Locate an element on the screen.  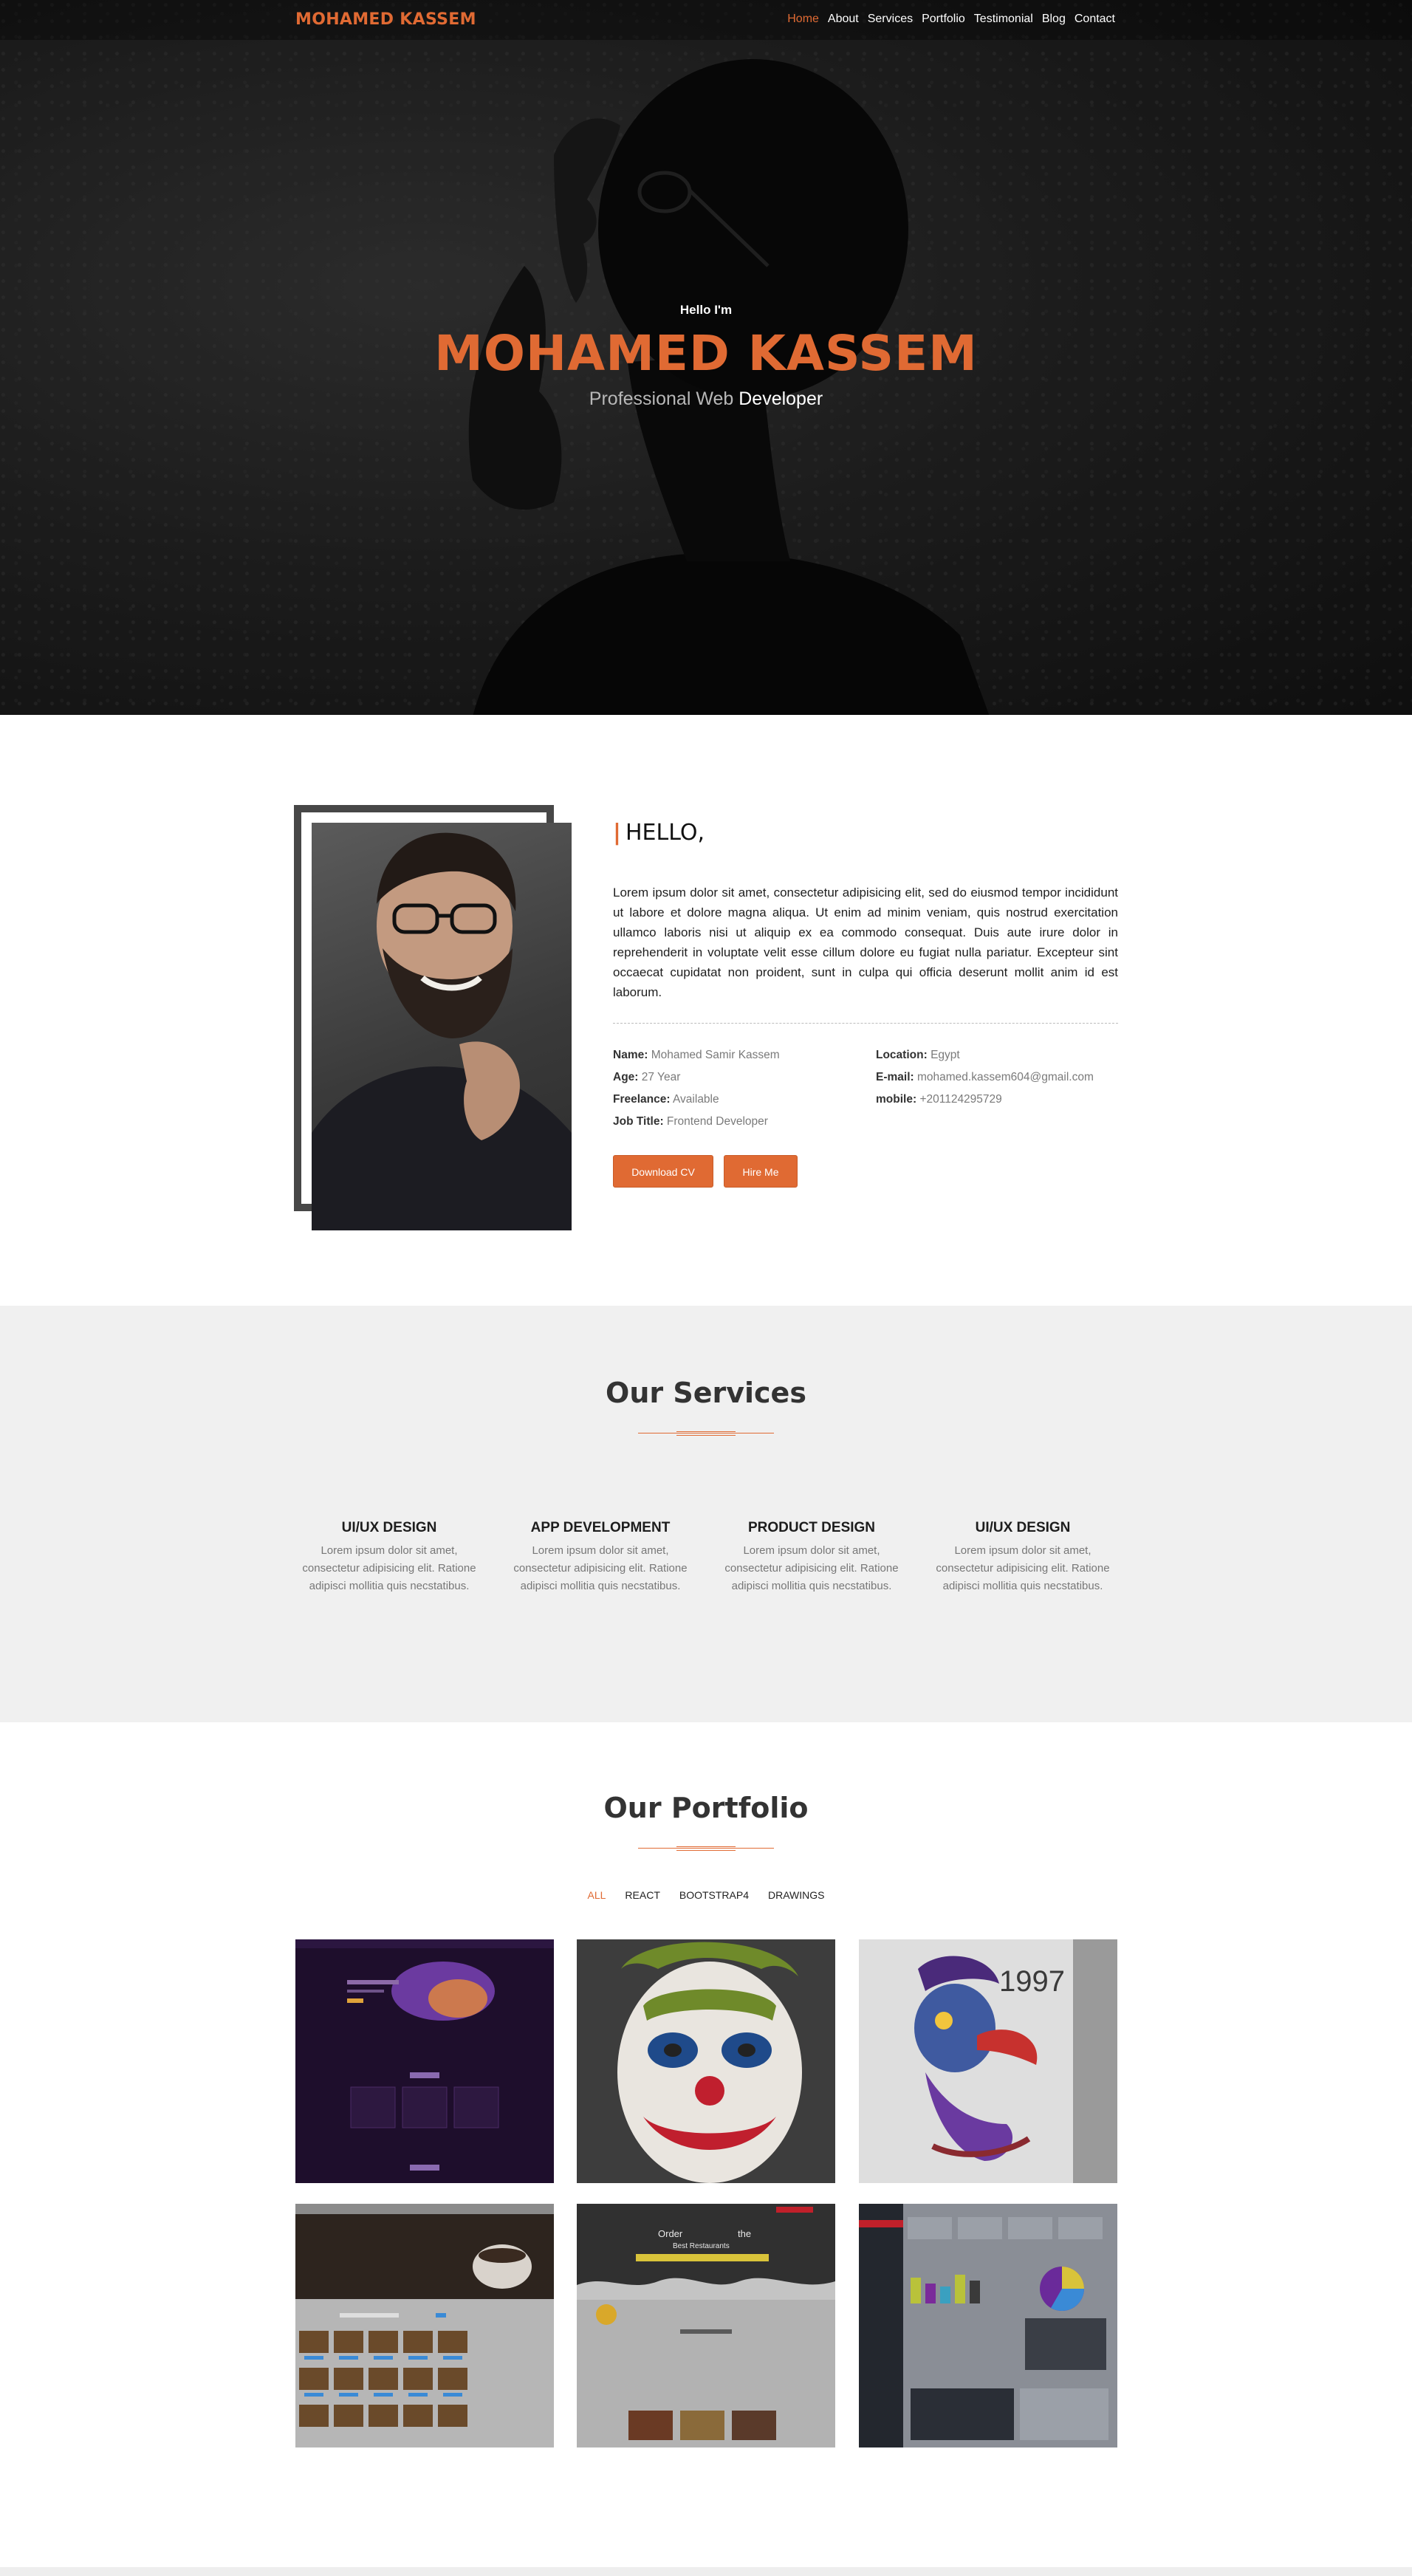
info-value: +201124295729 is located at coordinates (960, 1099).